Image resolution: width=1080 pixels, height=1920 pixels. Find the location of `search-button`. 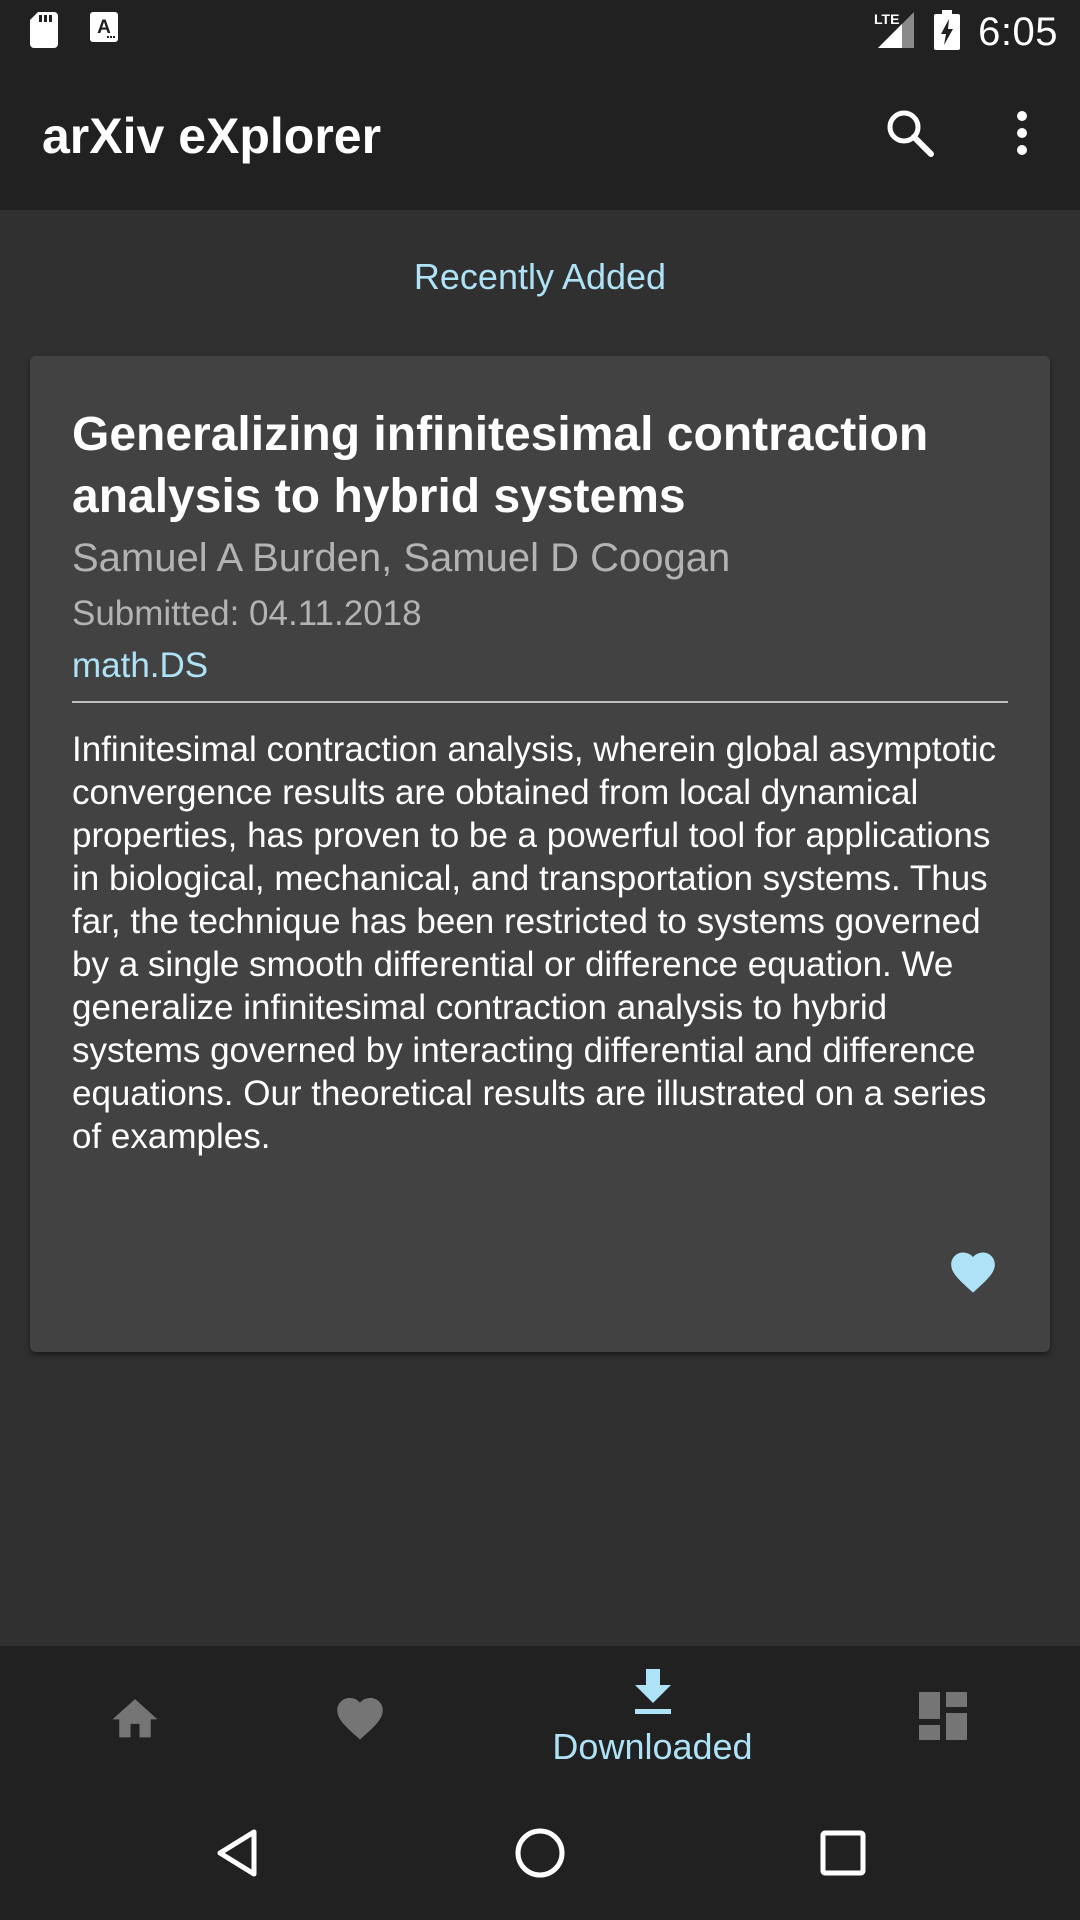

search-button is located at coordinates (910, 135).